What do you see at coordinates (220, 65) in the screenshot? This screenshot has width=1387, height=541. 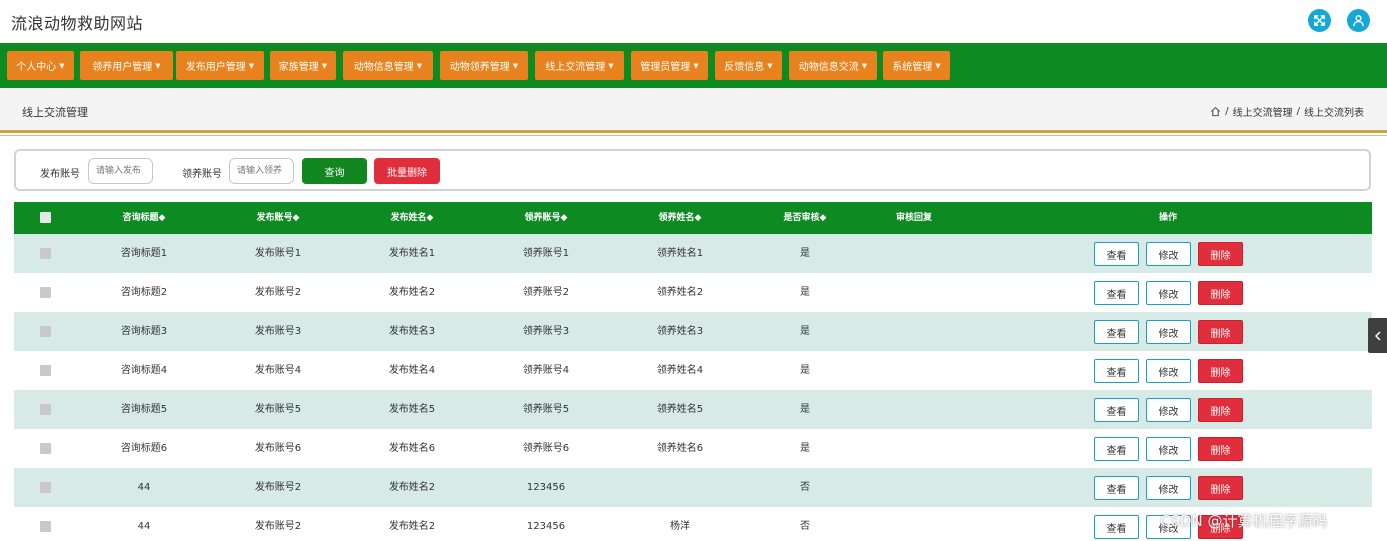 I see `nav-item-publisher-users: 发布用户管理 ▼` at bounding box center [220, 65].